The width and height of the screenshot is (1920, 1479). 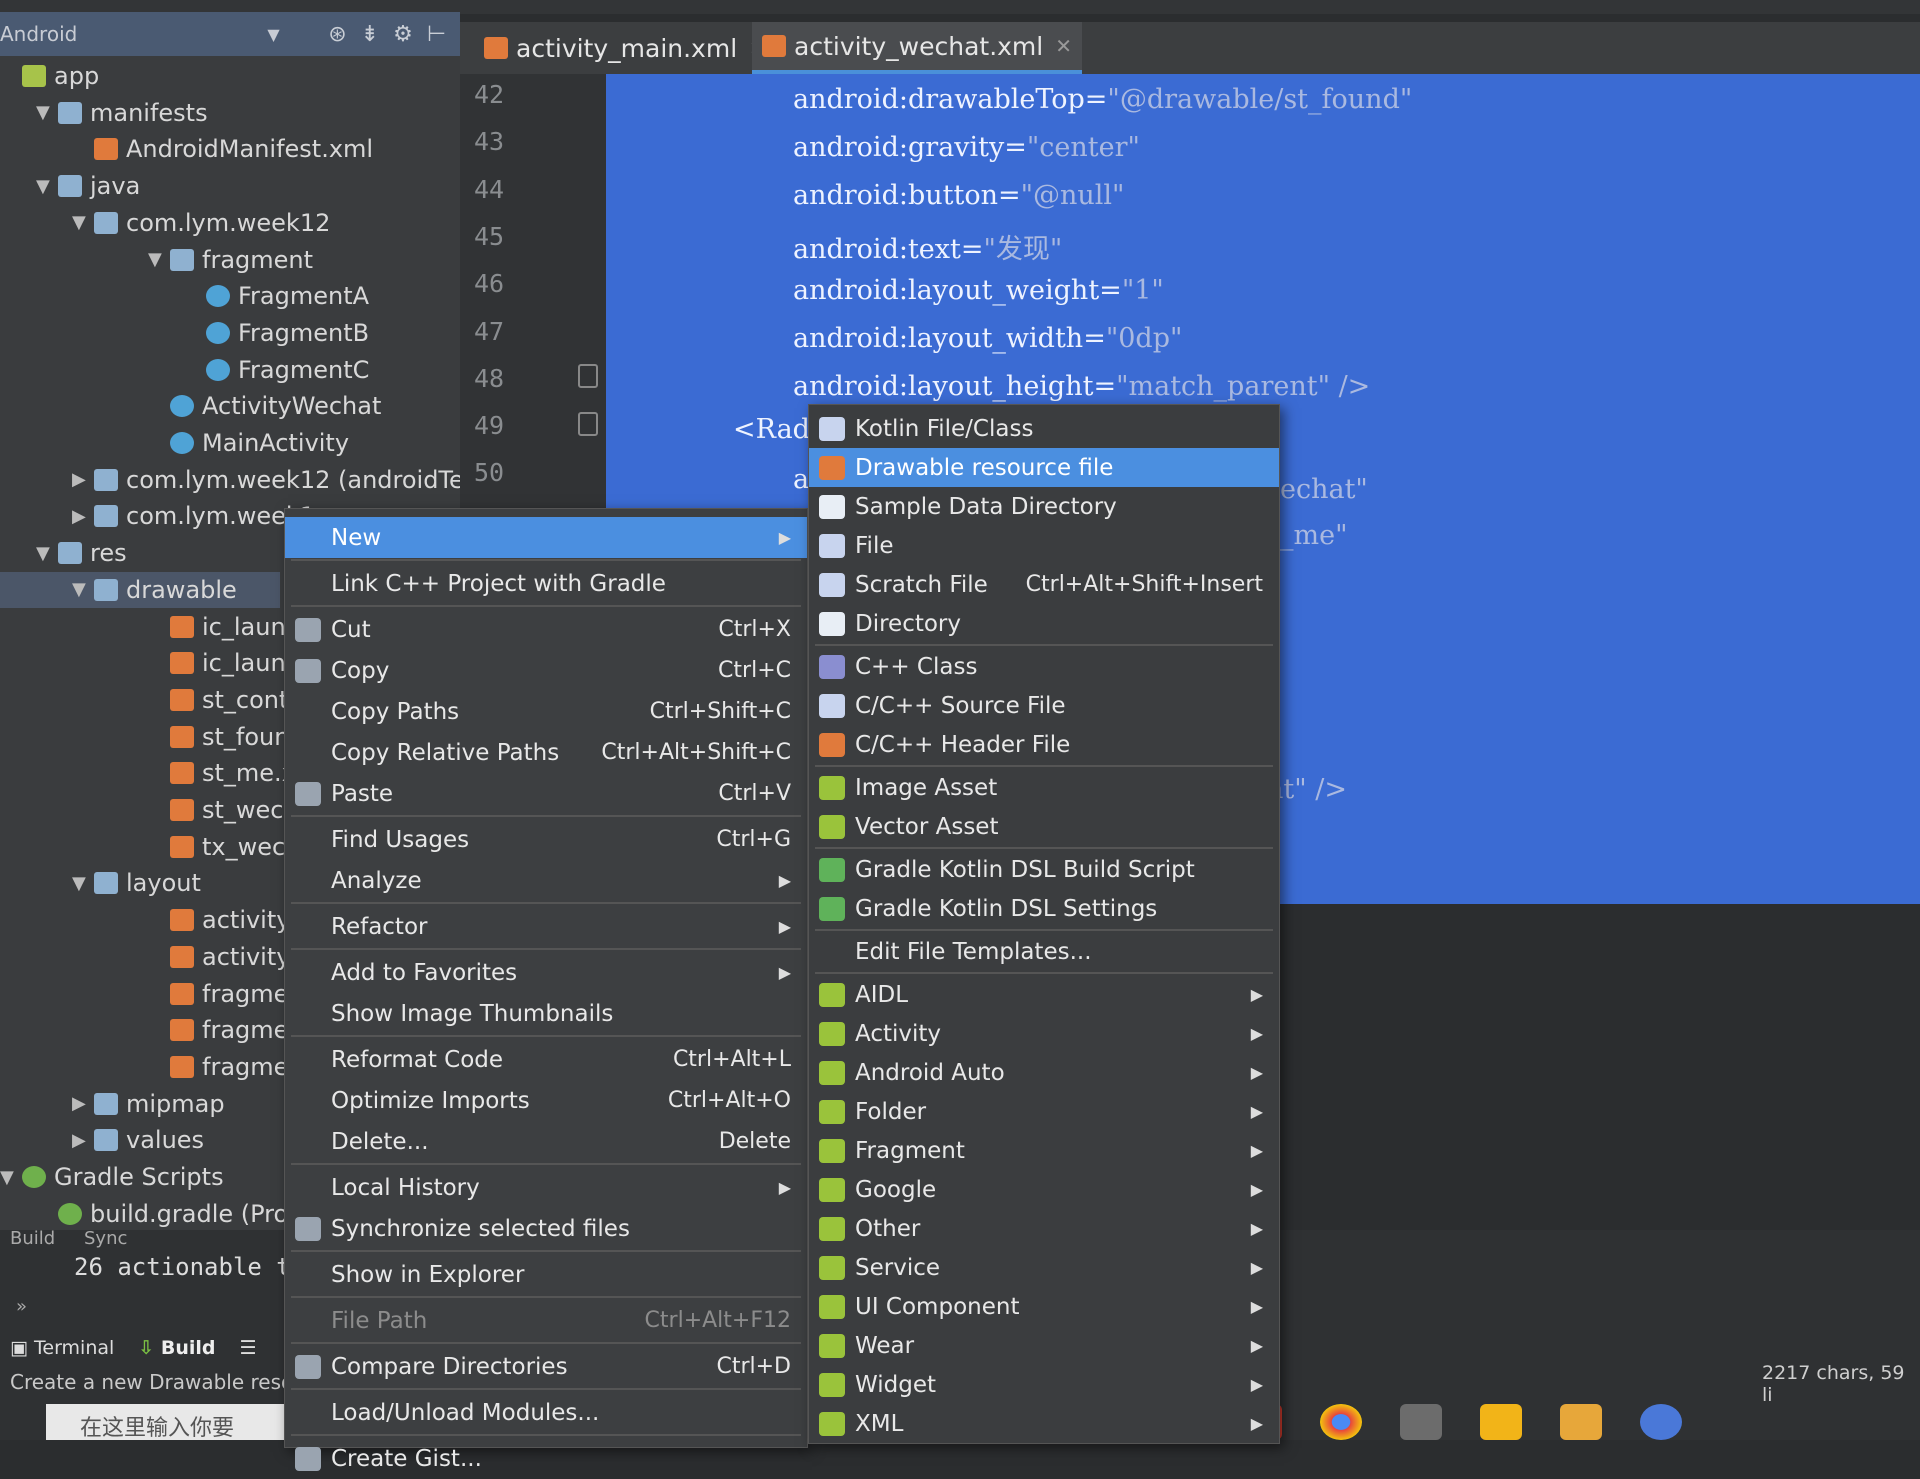 I want to click on tree-item: ▼ Gradle Scripts, so click(x=112, y=1177).